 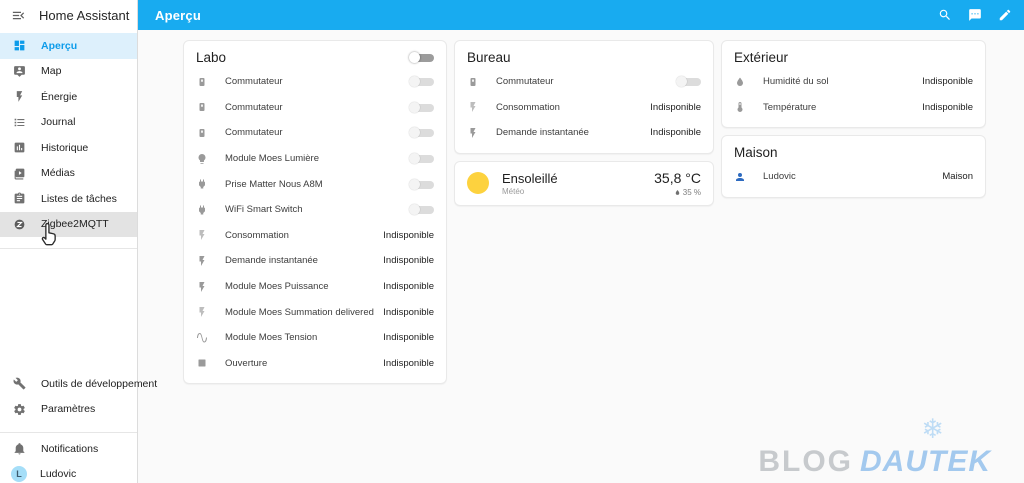 What do you see at coordinates (530, 178) in the screenshot?
I see `weather-condition: Ensoleillé` at bounding box center [530, 178].